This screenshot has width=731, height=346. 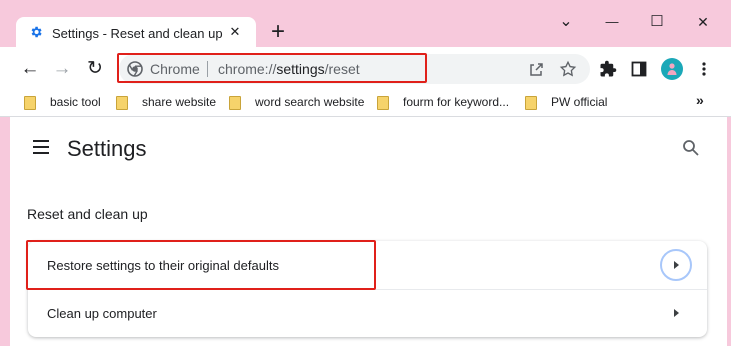 What do you see at coordinates (365, 102) in the screenshot?
I see `bookmarks-bar` at bounding box center [365, 102].